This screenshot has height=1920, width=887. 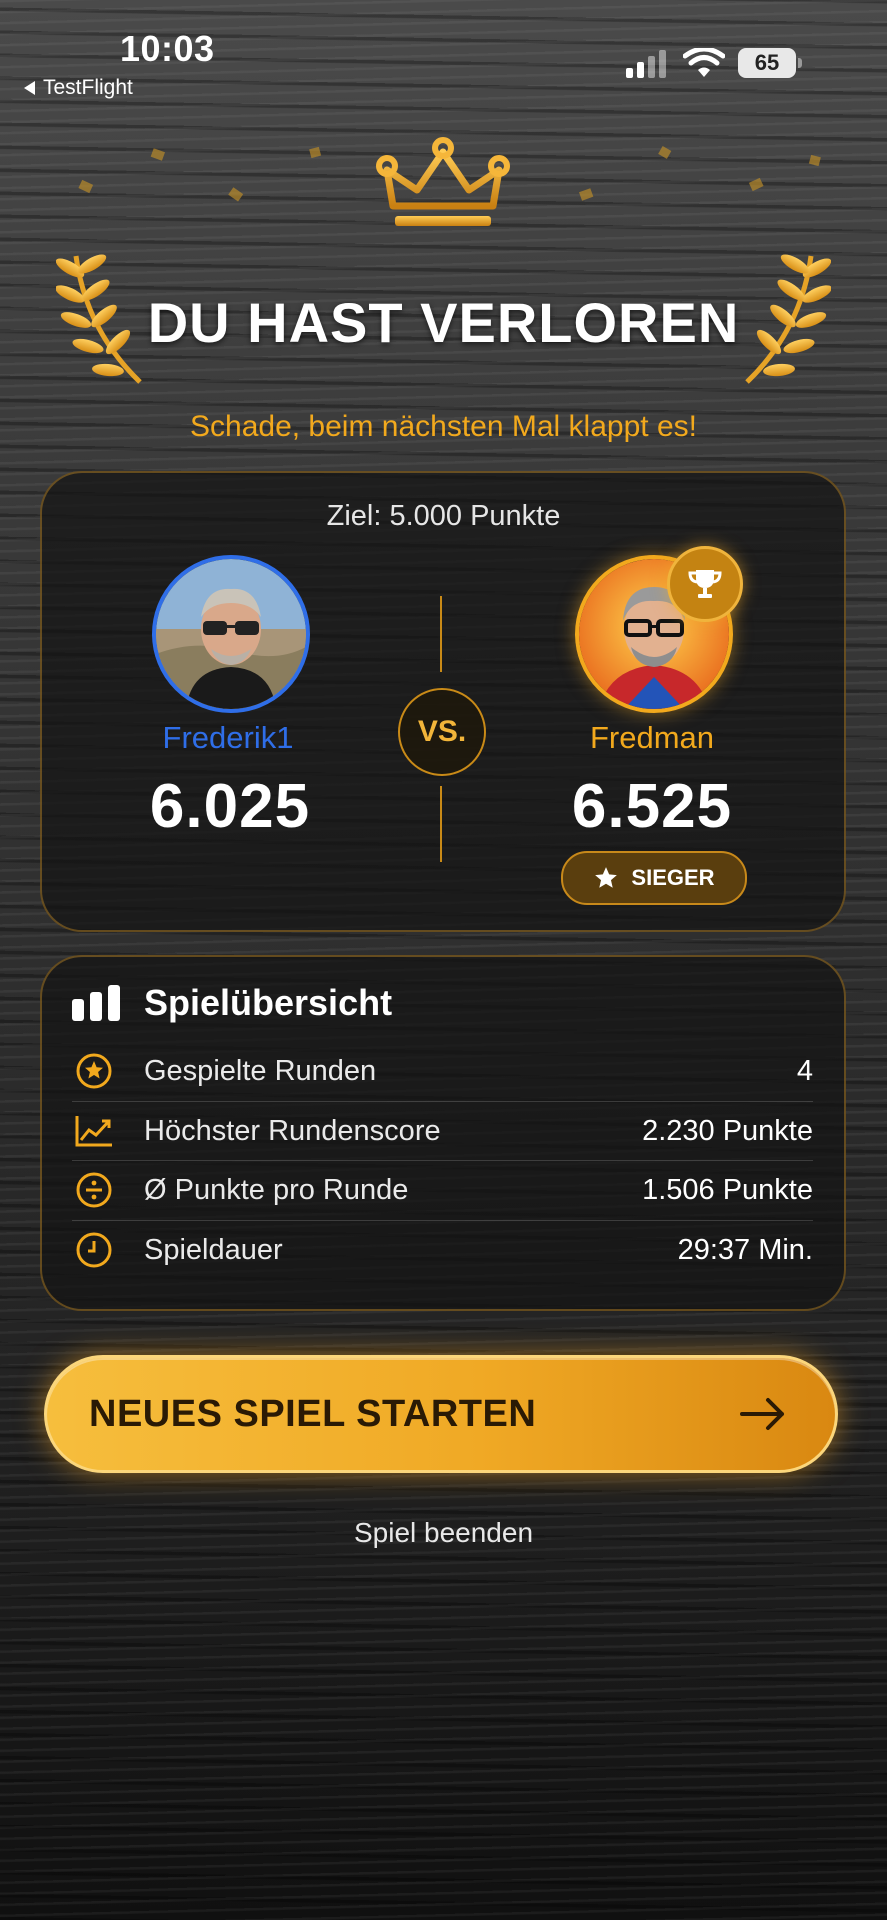 I want to click on divide-icon, so click(x=94, y=1190).